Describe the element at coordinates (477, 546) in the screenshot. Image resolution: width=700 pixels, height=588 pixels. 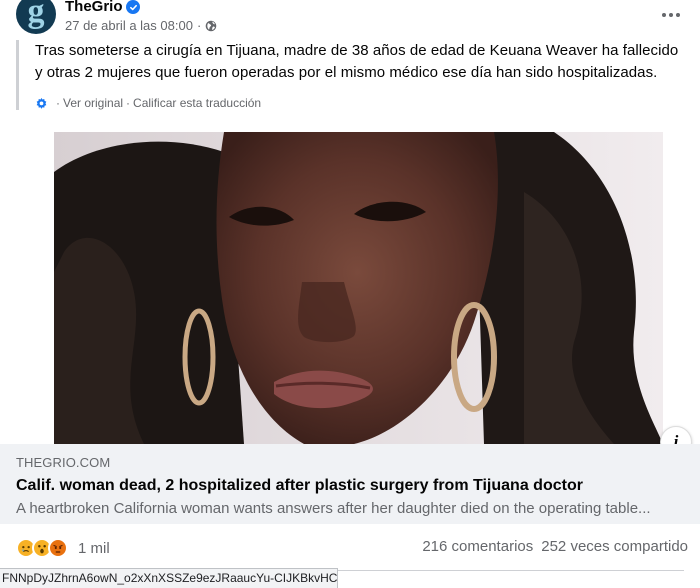
I see `comments-count: 216 comentarios` at that location.